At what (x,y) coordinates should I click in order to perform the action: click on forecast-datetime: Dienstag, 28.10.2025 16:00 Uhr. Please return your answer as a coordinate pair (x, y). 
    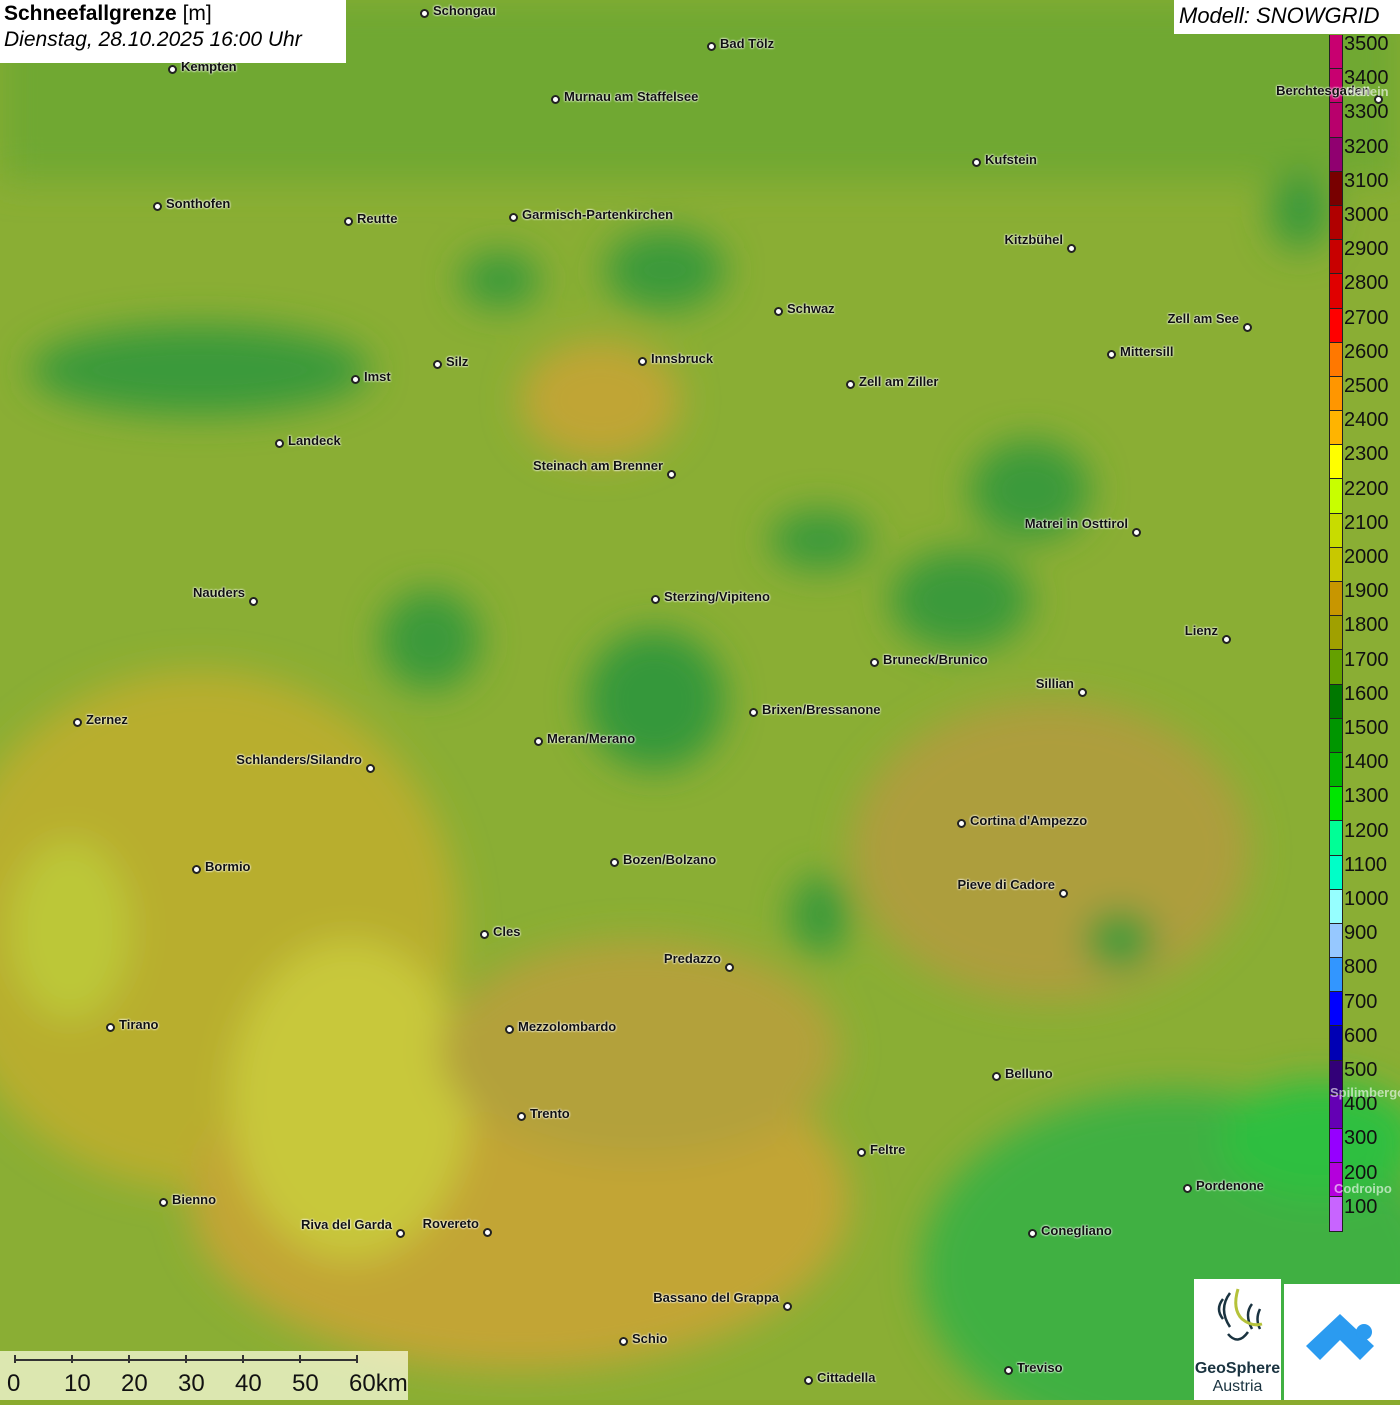
    Looking at the image, I should click on (153, 39).